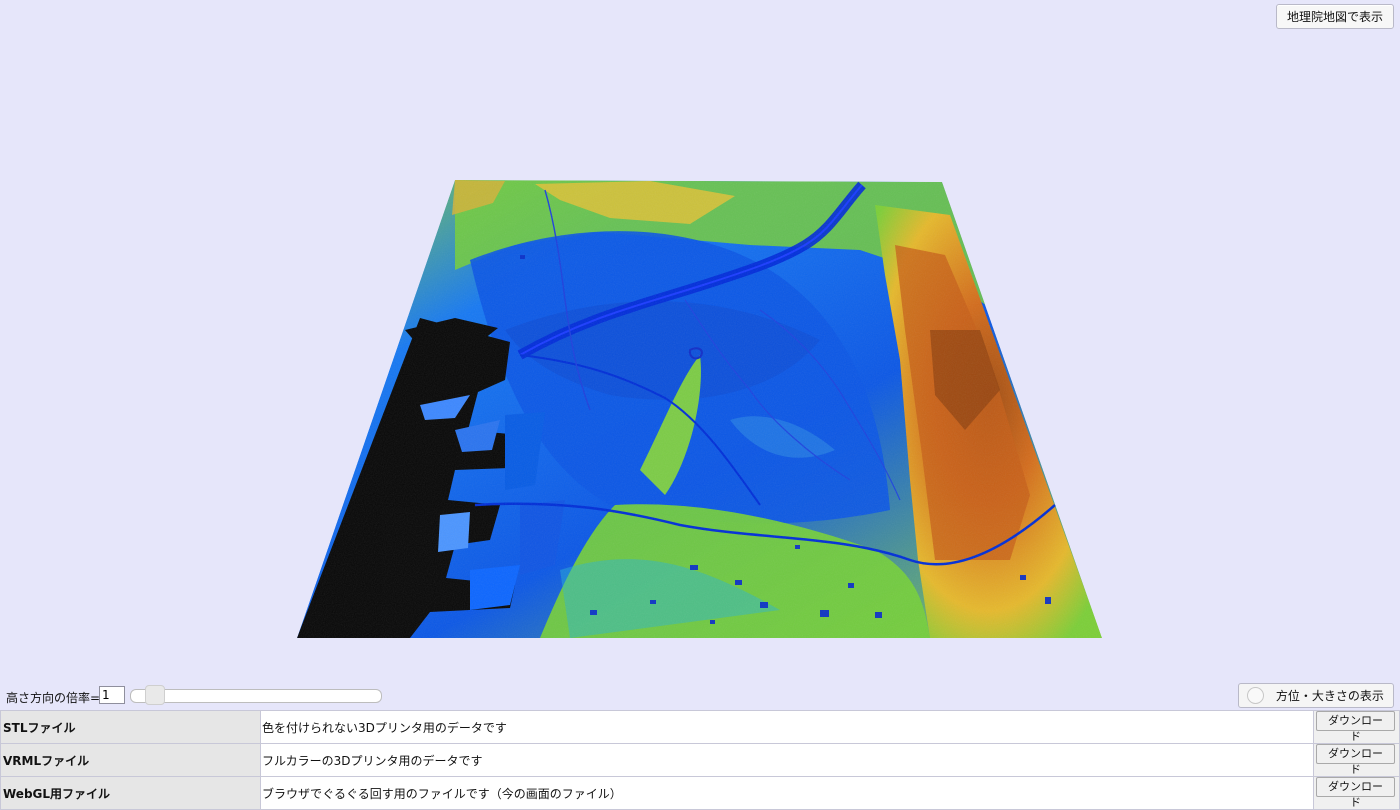  Describe the element at coordinates (256, 696) in the screenshot. I see `height-ratio-slider` at that location.